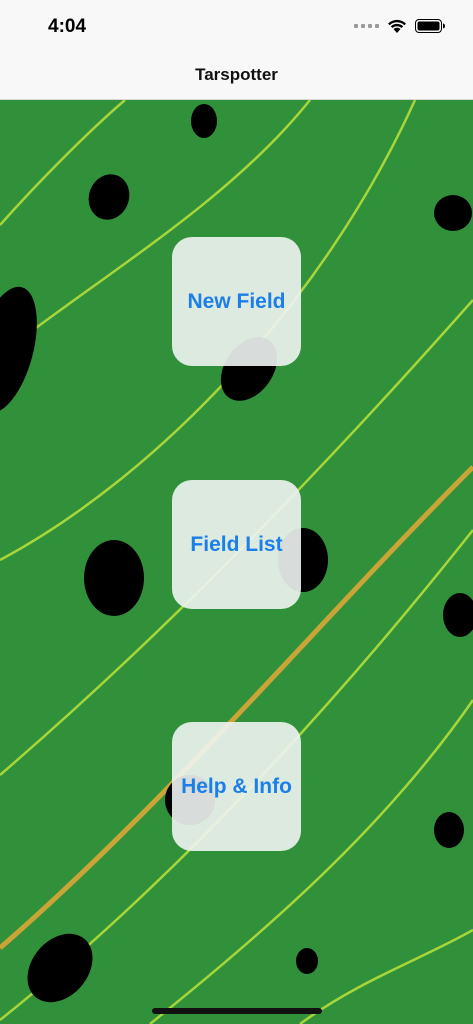  I want to click on new-field-button: New Field, so click(236, 301).